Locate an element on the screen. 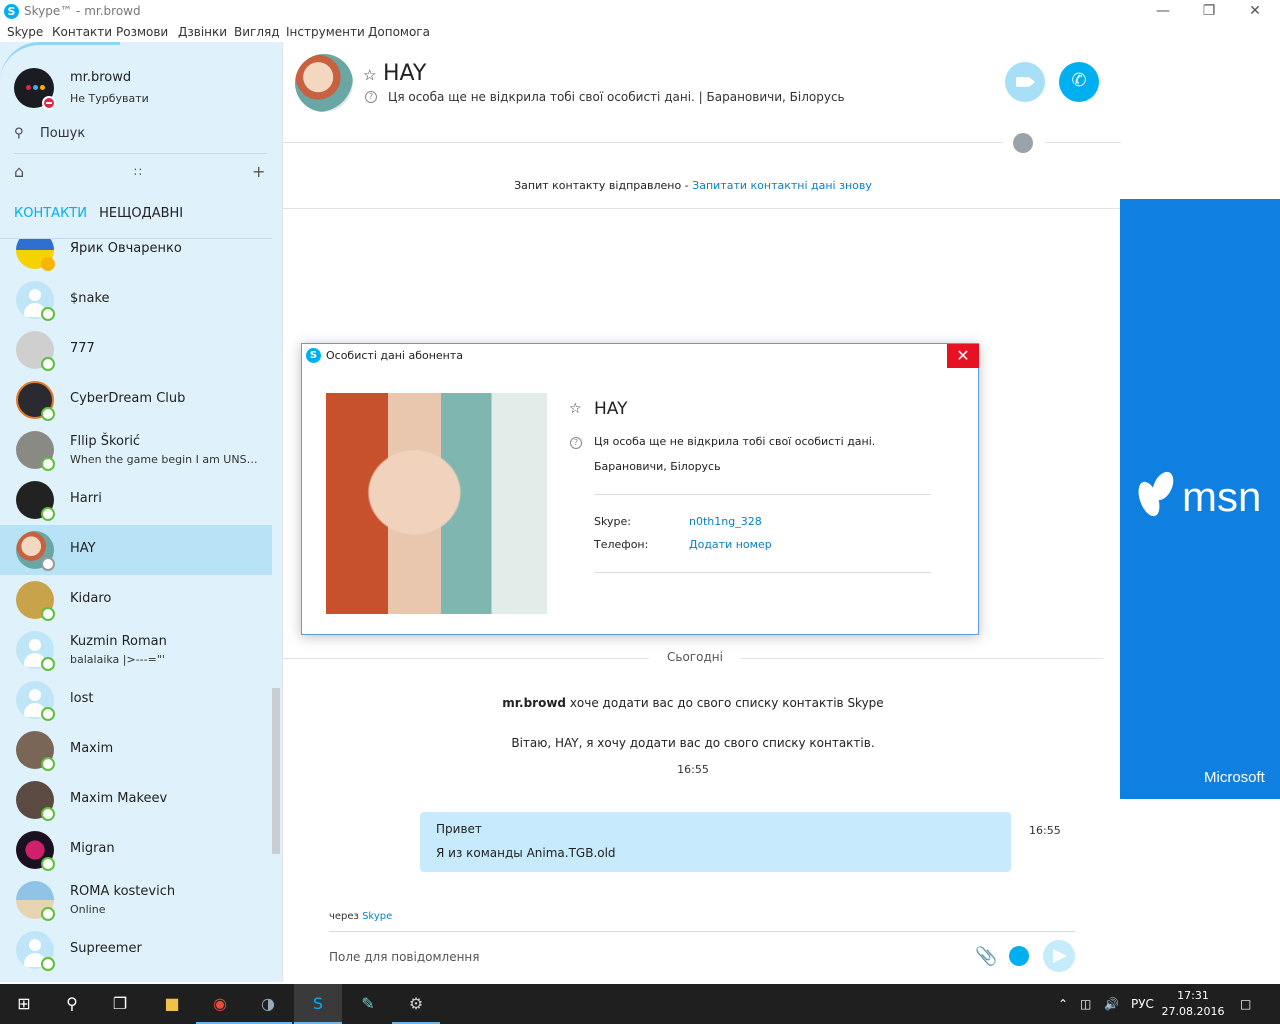 Image resolution: width=1280 pixels, height=1024 pixels. profile-status: Не Турбувати is located at coordinates (109, 98).